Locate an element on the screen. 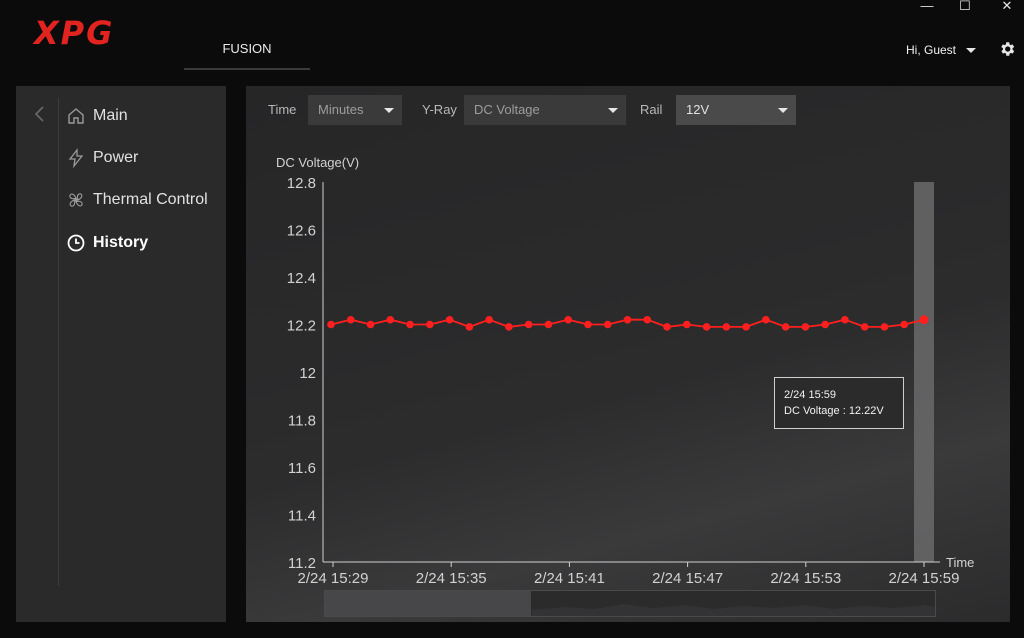 The height and width of the screenshot is (638, 1024). gear-icon is located at coordinates (1007, 49).